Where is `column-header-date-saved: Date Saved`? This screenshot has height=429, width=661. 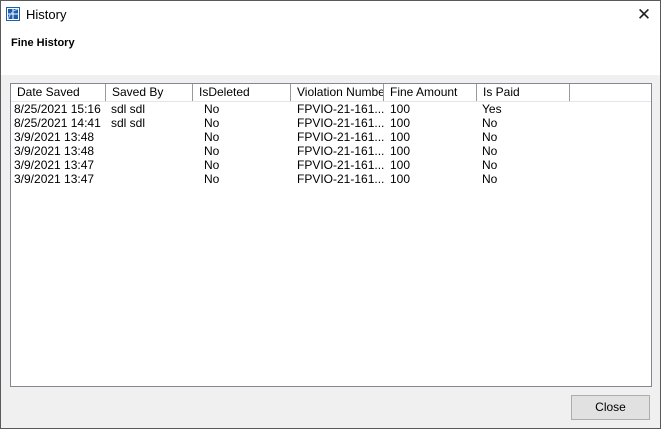
column-header-date-saved: Date Saved is located at coordinates (58, 92).